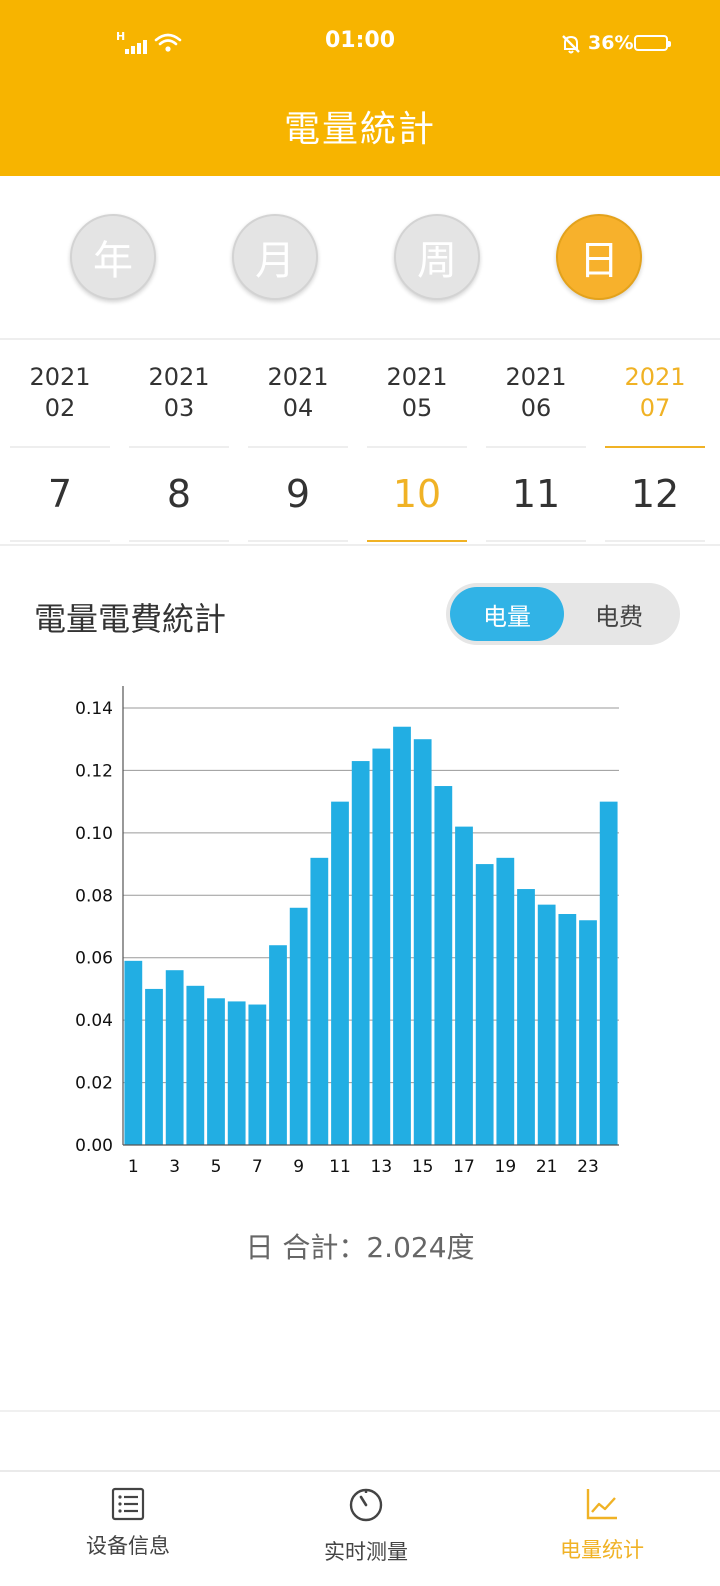 The image size is (720, 1586). Describe the element at coordinates (179, 494) in the screenshot. I see `day-tab-label: 8` at that location.